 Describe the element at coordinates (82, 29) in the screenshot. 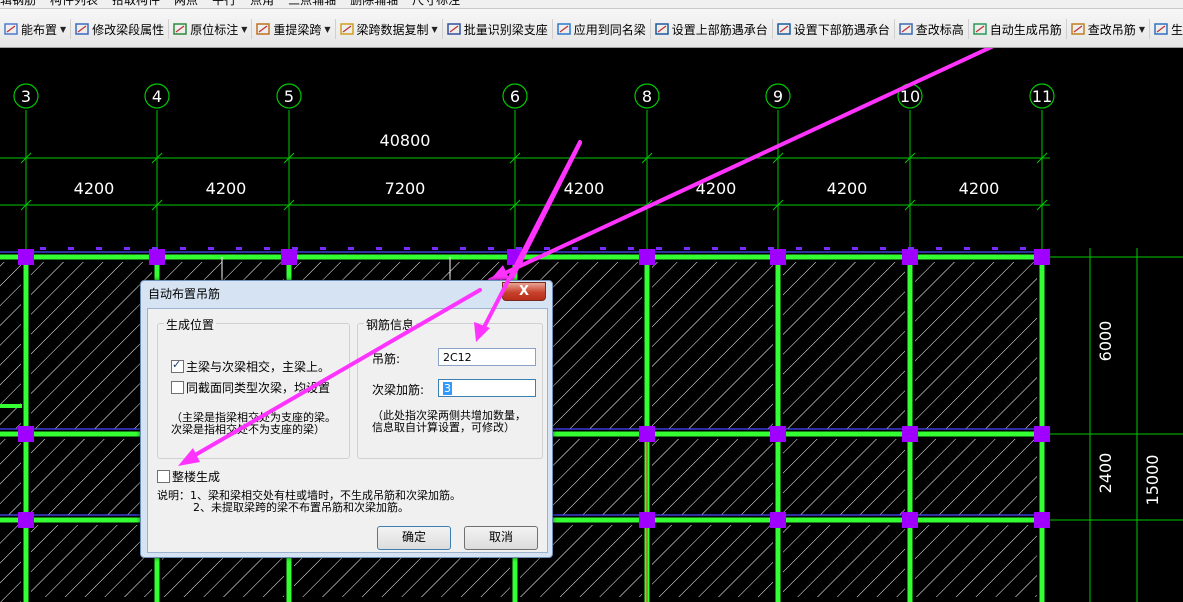

I see `edit-beam-icon` at that location.